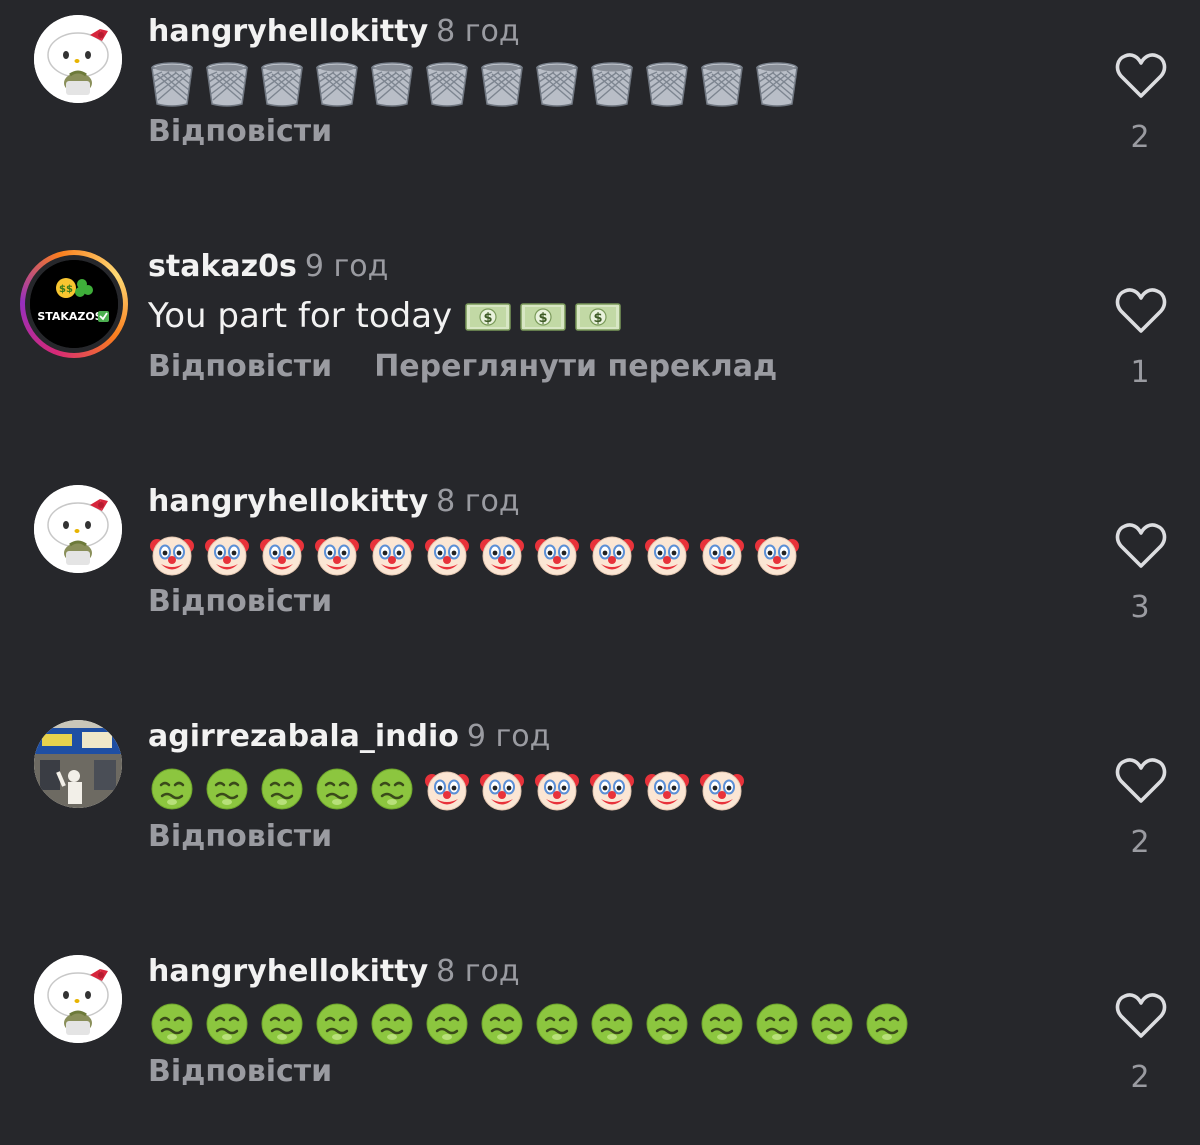 Image resolution: width=1200 pixels, height=1145 pixels. What do you see at coordinates (69, 316) in the screenshot?
I see `avatar-brand-text: STAKAZOS` at bounding box center [69, 316].